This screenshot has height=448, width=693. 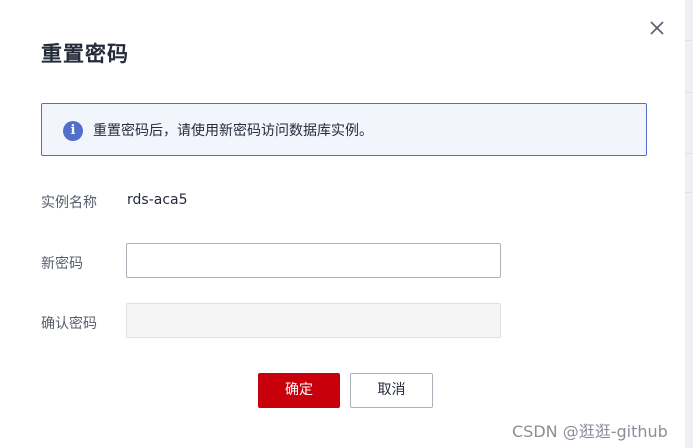 I want to click on background-page-edge, so click(x=688, y=224).